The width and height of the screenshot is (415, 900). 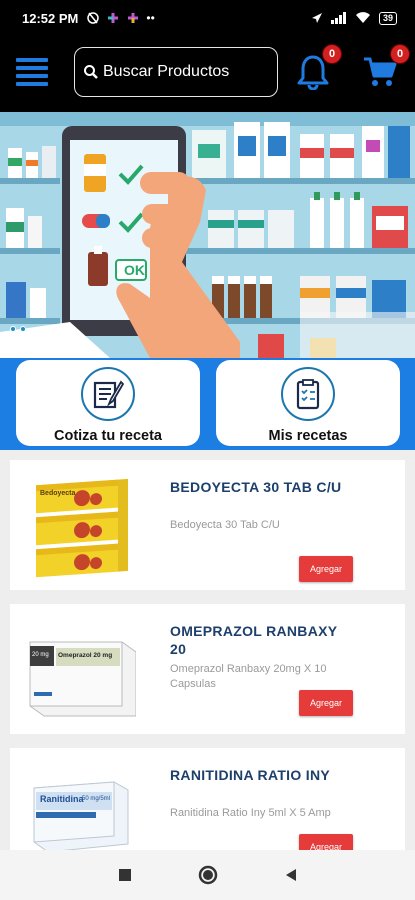 I want to click on product-title: RANITIDINA RATIO INY, so click(x=250, y=775).